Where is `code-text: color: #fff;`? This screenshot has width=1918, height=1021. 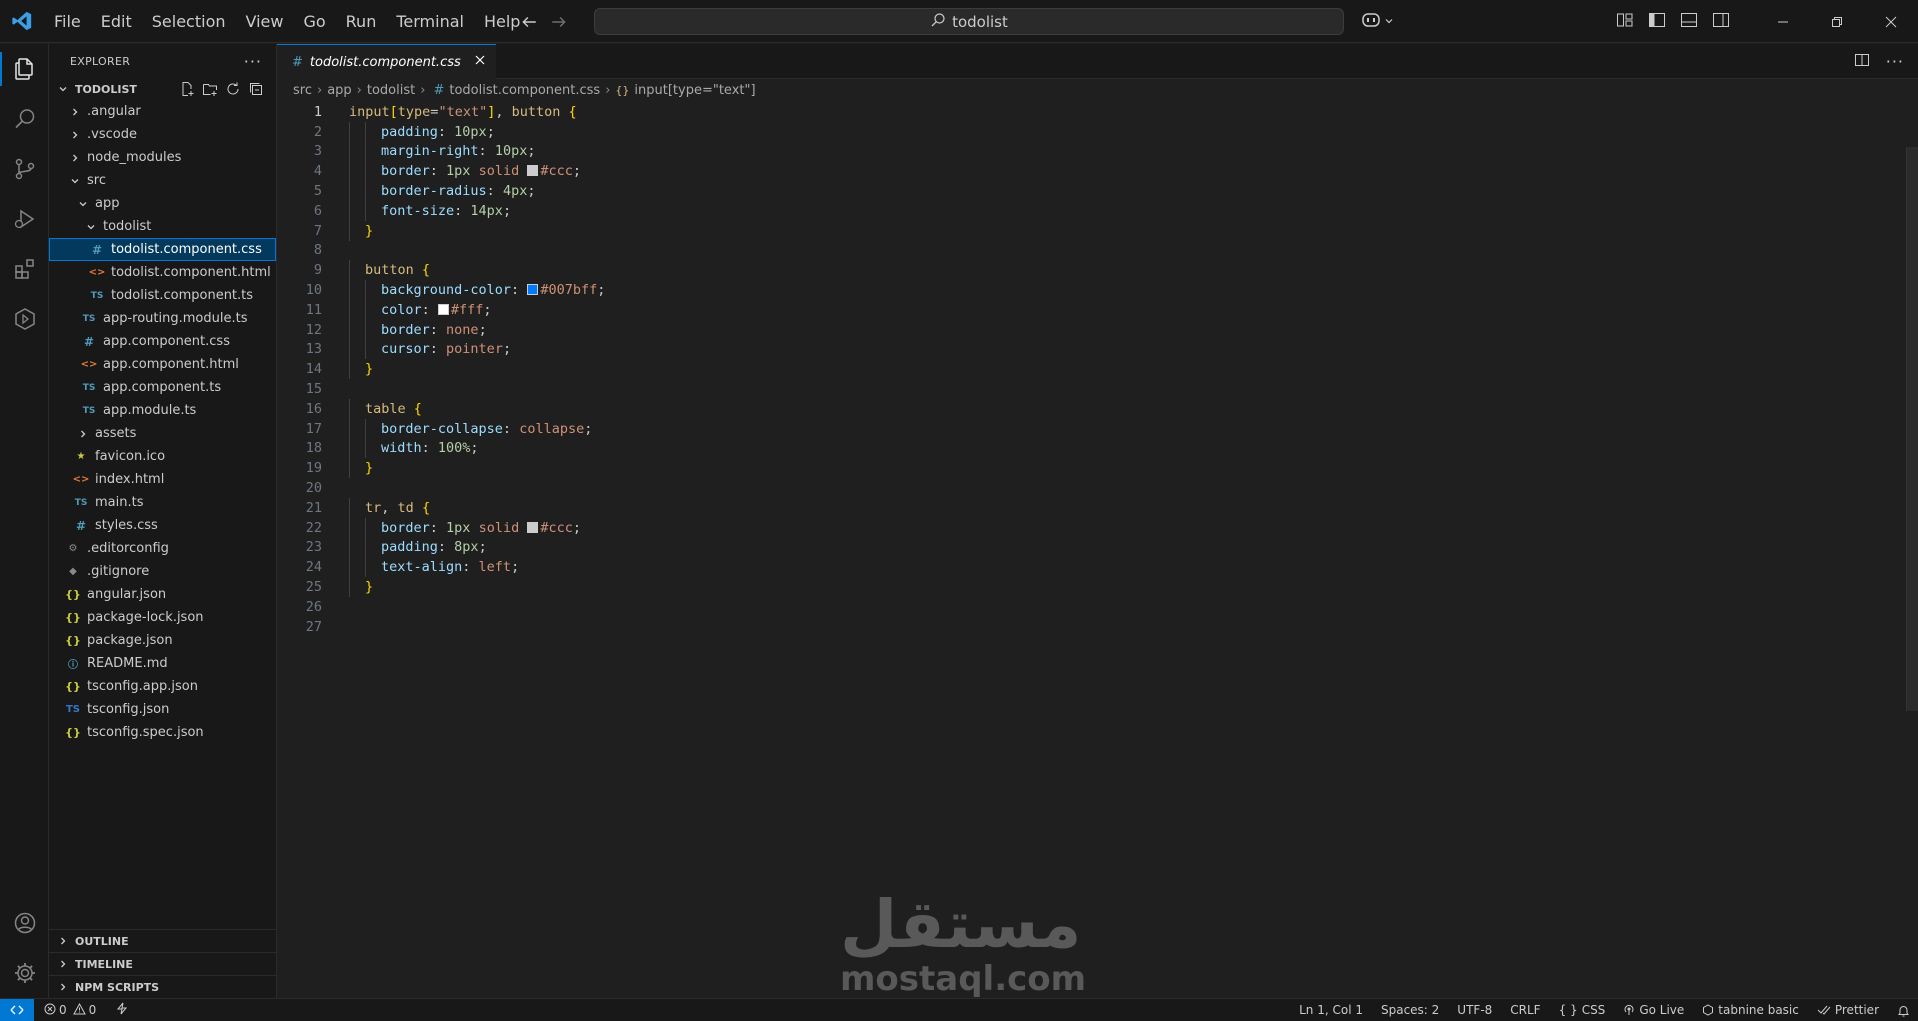 code-text: color: #fff; is located at coordinates (436, 309).